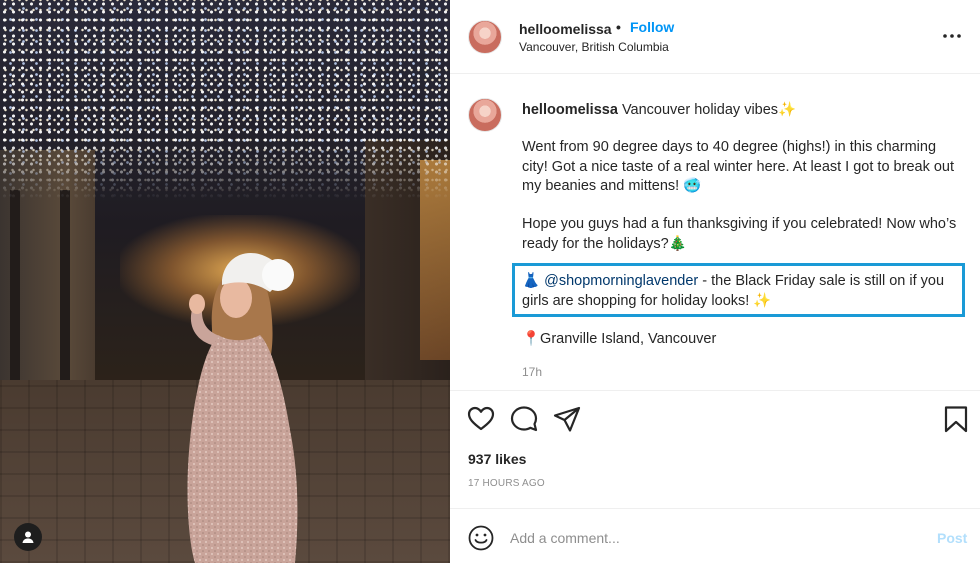  I want to click on follow-button: Follow, so click(652, 27).